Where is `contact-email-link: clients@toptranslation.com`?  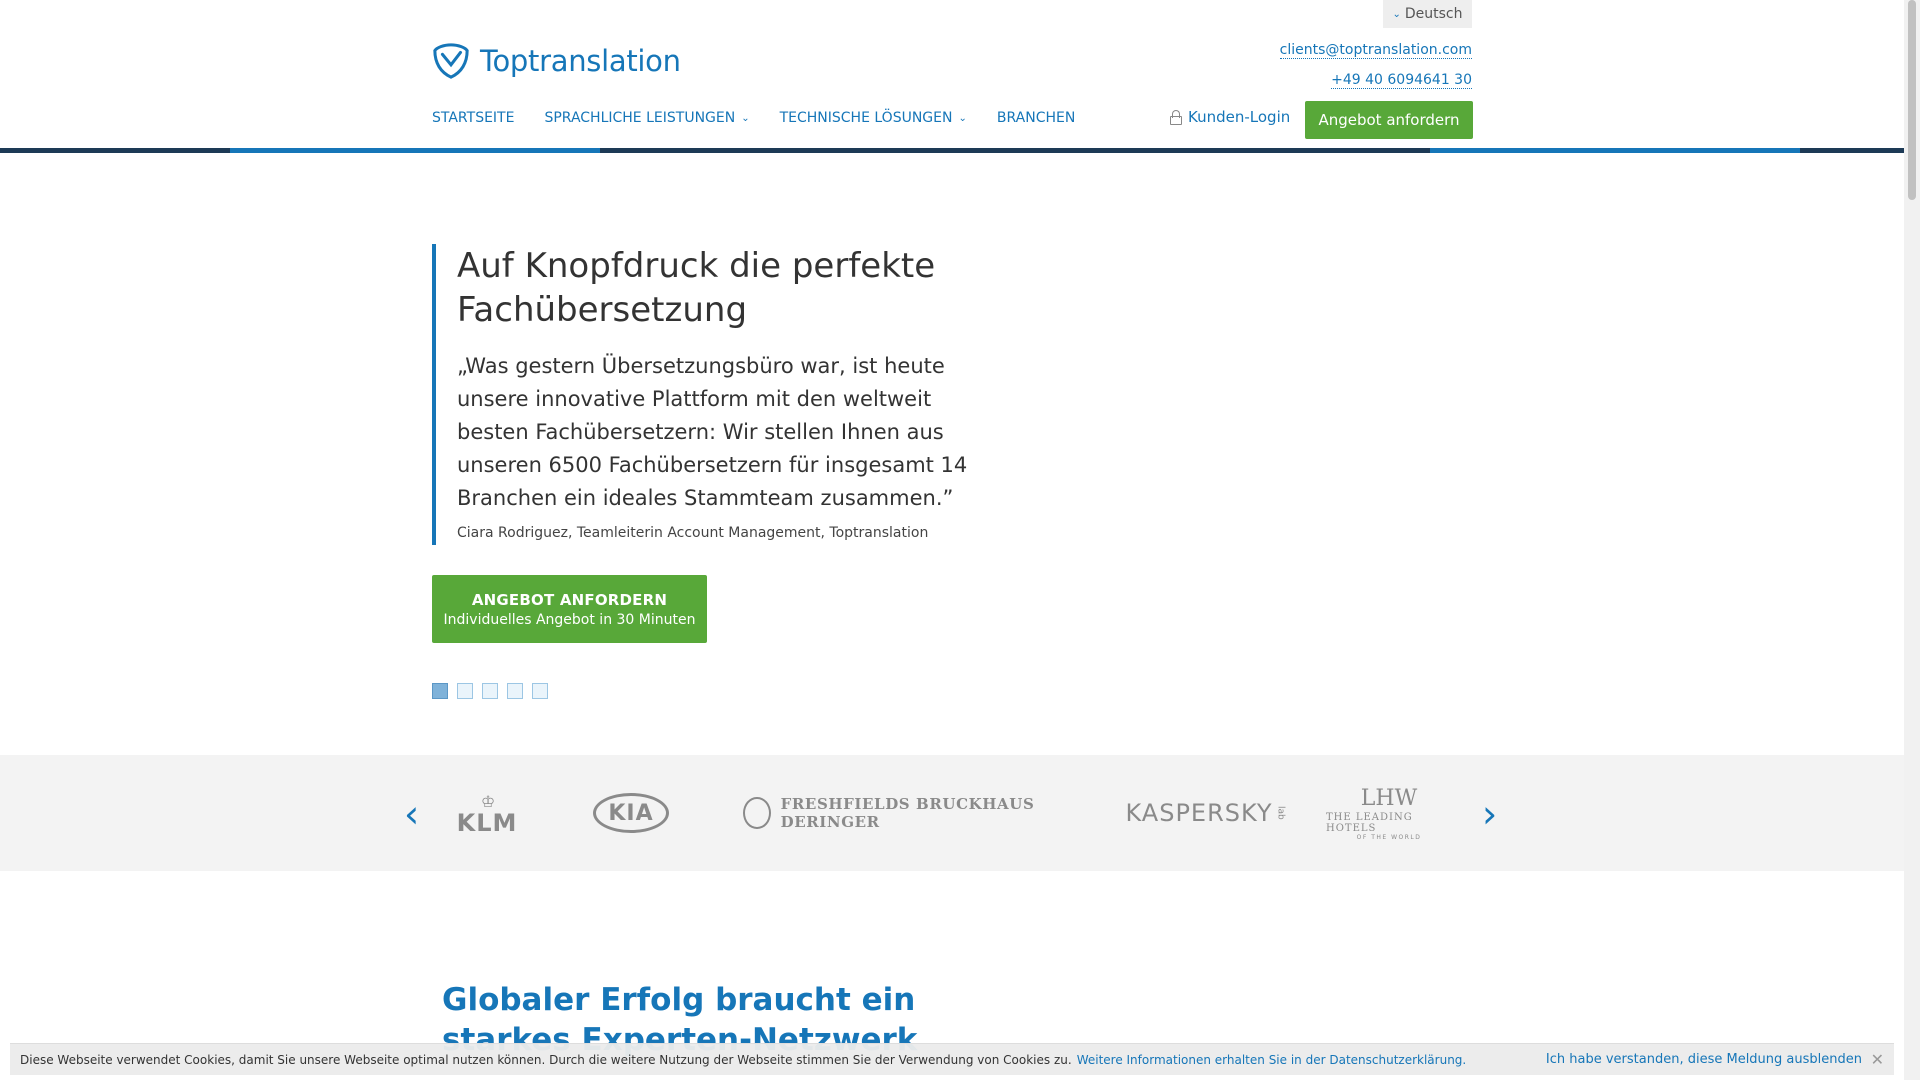 contact-email-link: clients@toptranslation.com is located at coordinates (1375, 50).